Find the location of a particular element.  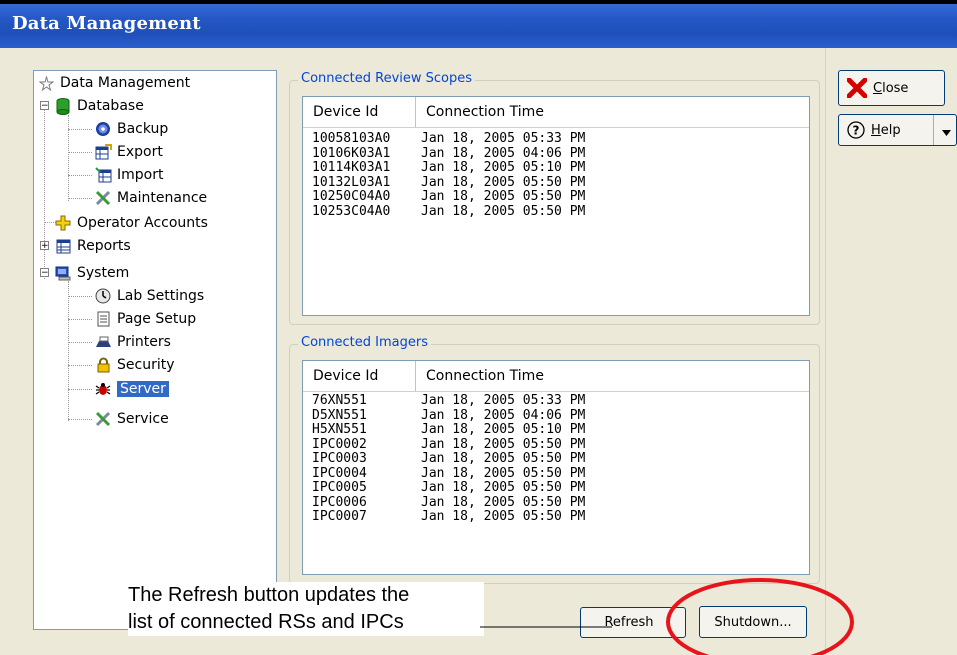

list-row: IPC0004 Jan 18, 2005 05:50 PM is located at coordinates (556, 473).